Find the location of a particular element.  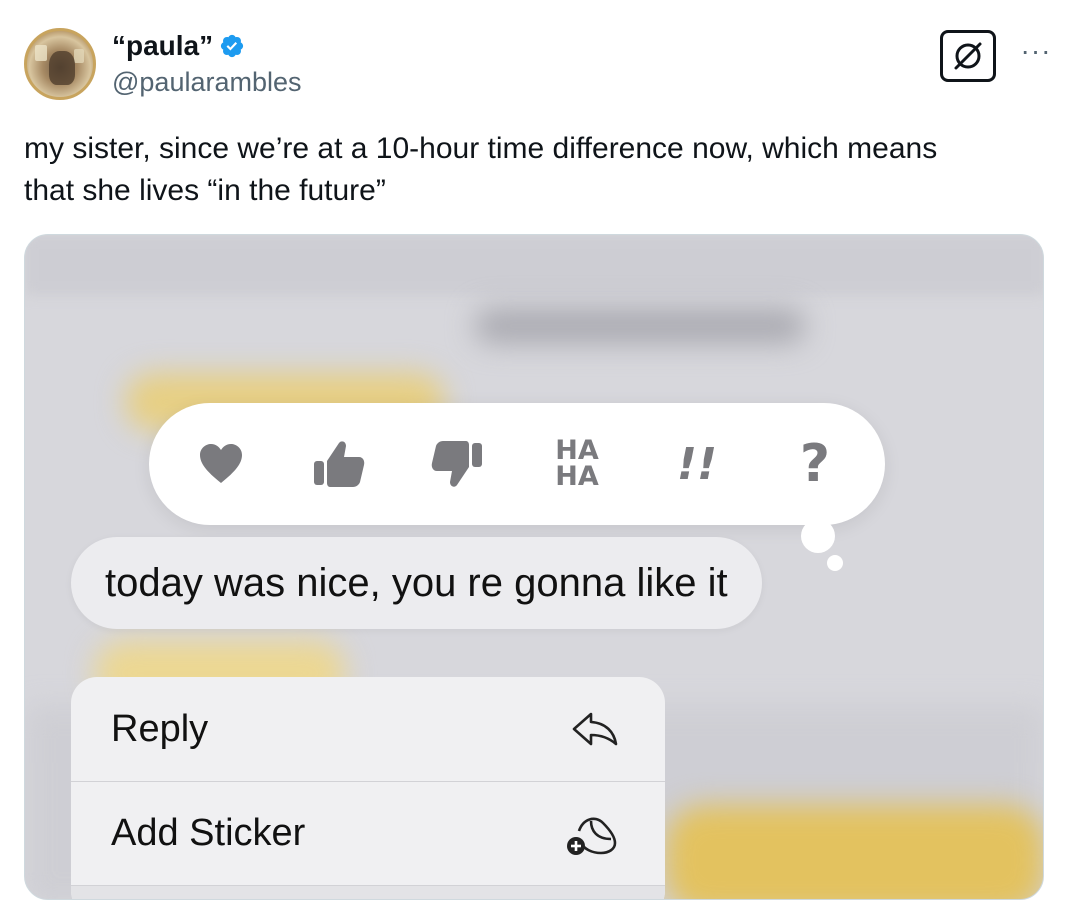

question-icon: ? is located at coordinates (815, 464).